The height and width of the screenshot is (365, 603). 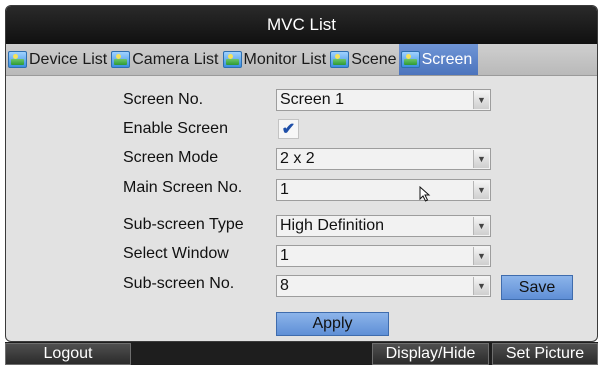 I want to click on tab-camera-list: Camera List, so click(x=164, y=59).